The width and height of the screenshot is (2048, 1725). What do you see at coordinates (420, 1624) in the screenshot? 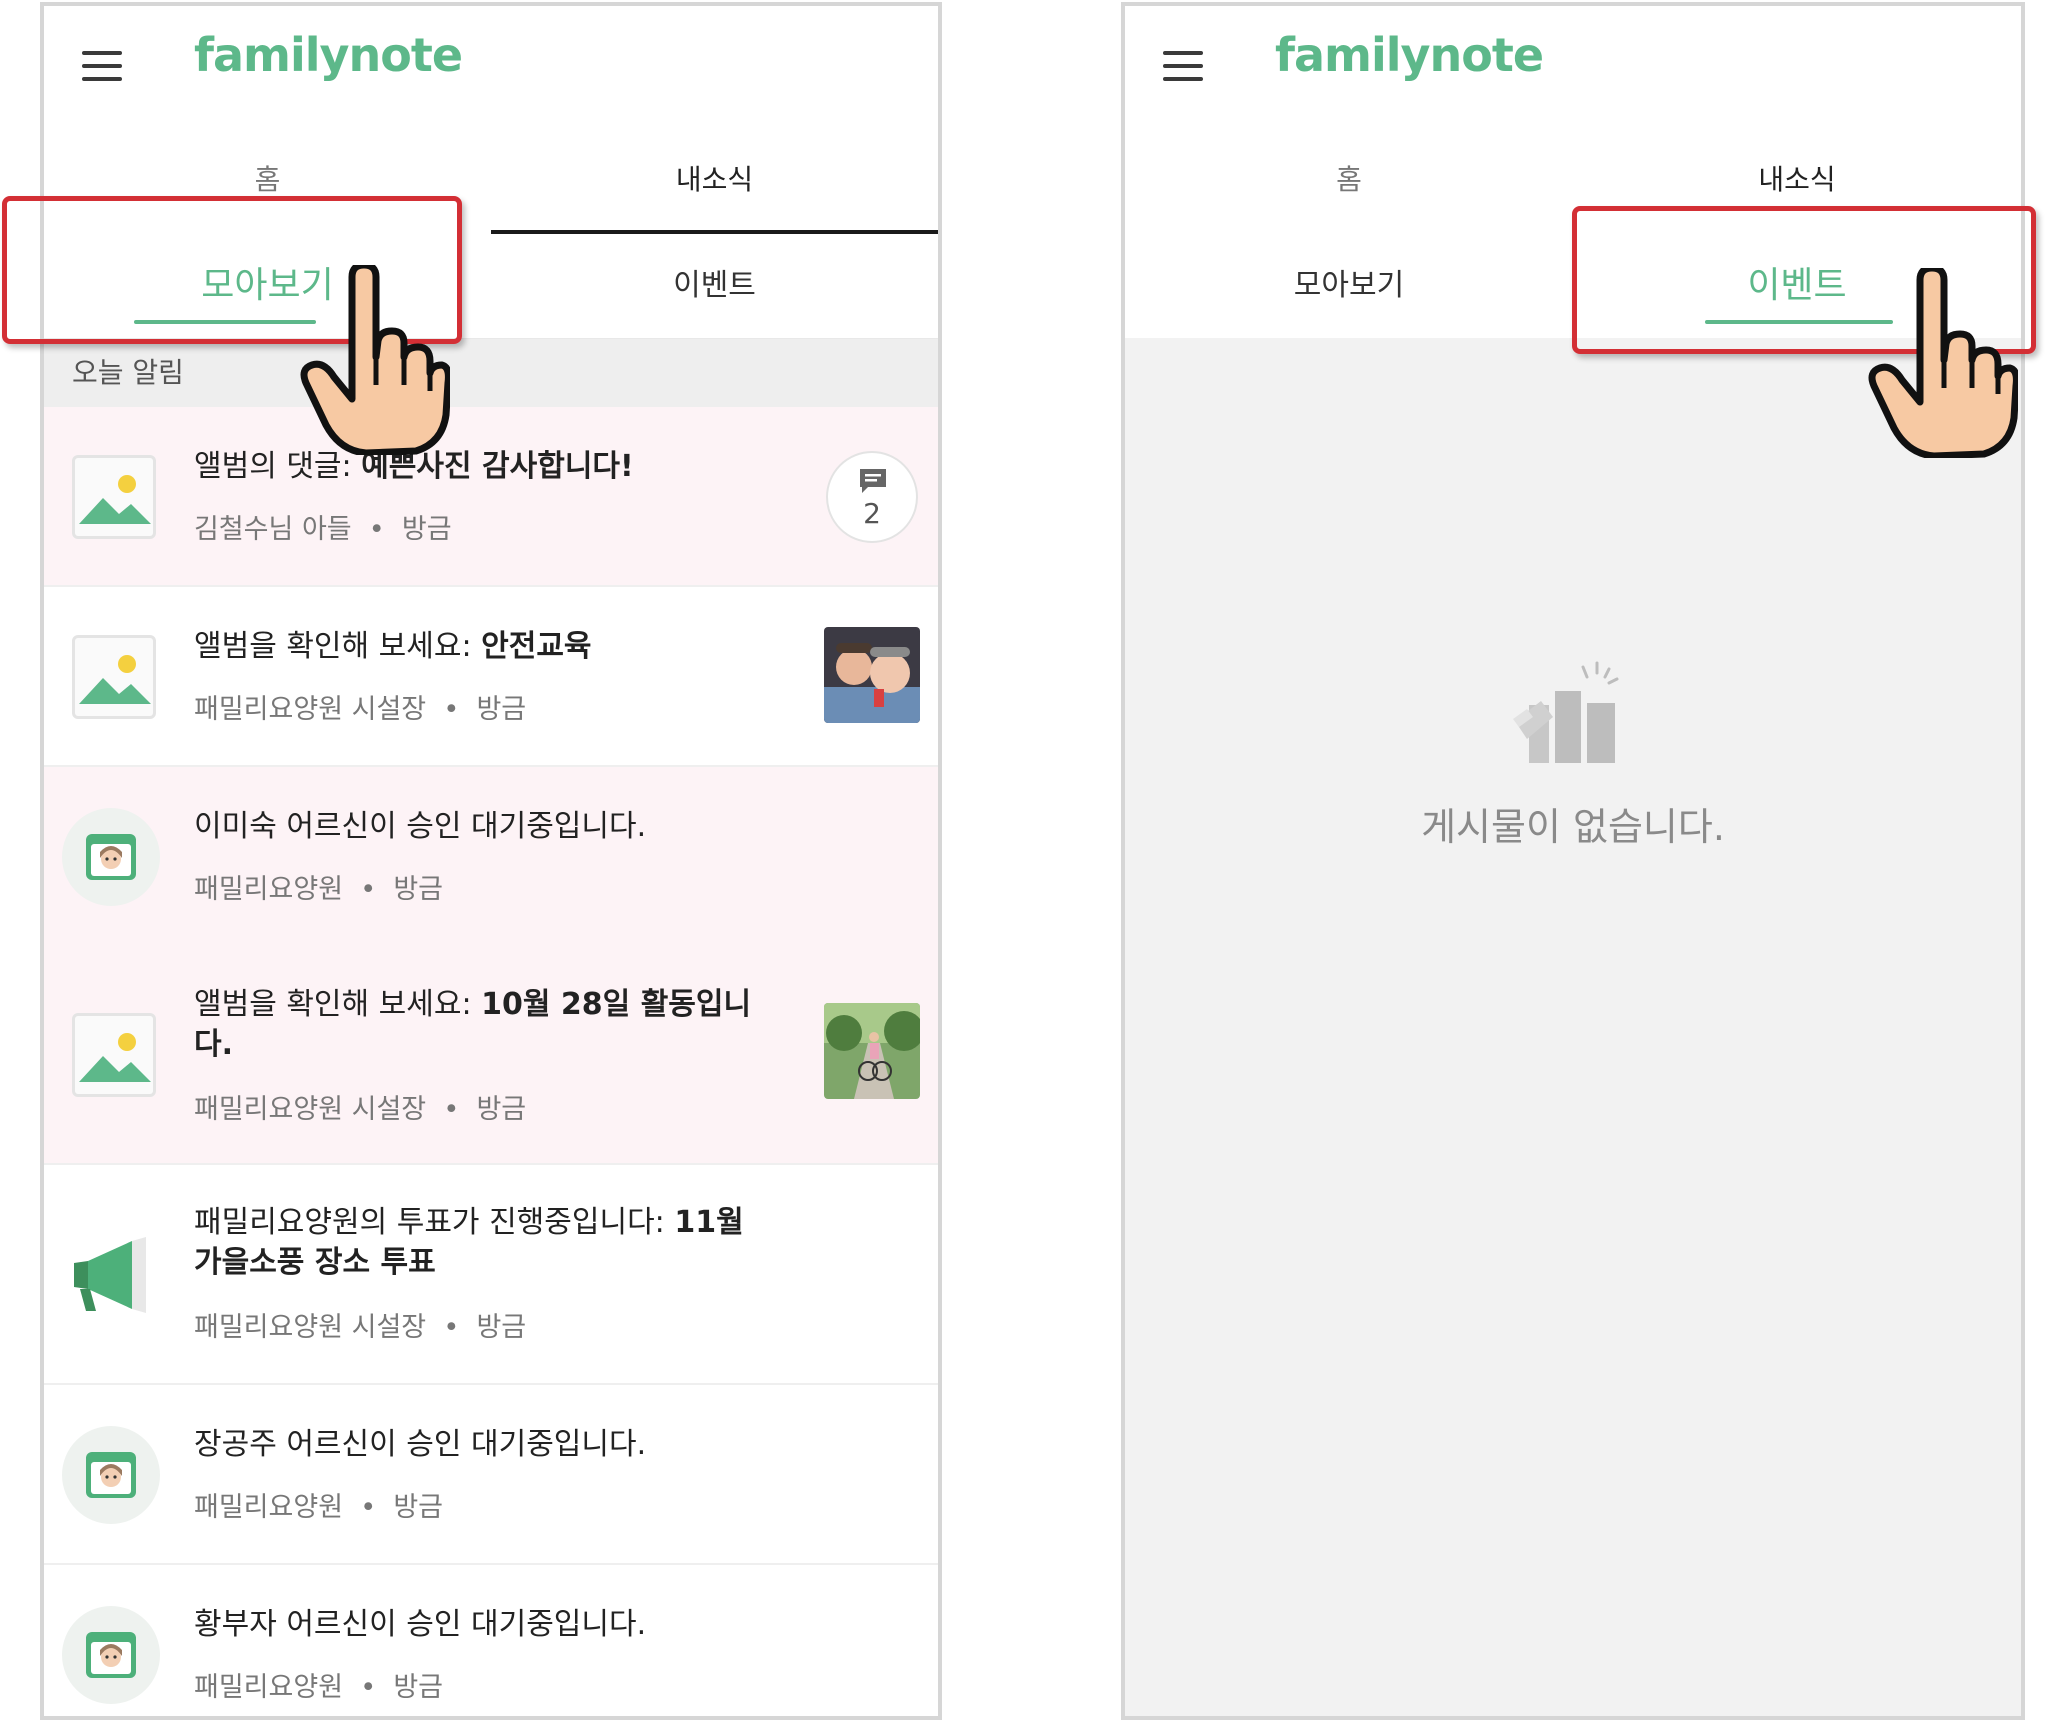
I see `title-text: 황부자 어르신이 승인 대기중입니다.` at bounding box center [420, 1624].